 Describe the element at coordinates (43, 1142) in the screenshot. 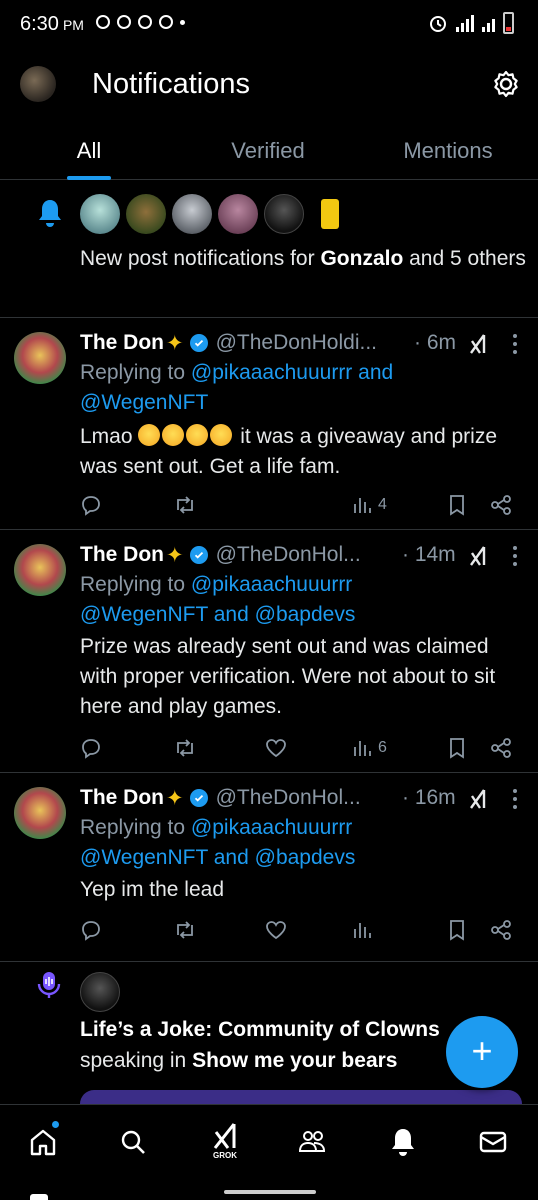

I see `home-icon` at that location.